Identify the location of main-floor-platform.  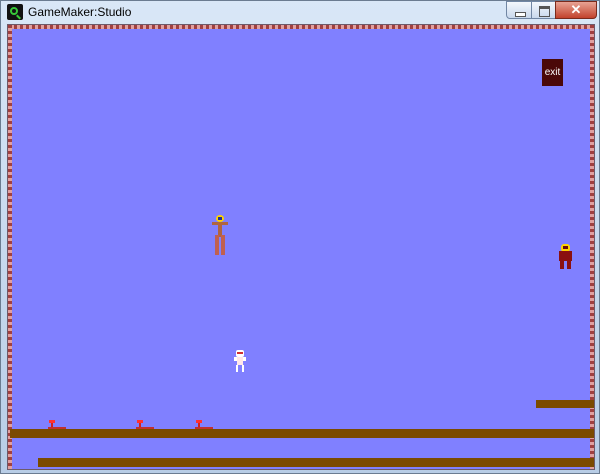
(302, 433).